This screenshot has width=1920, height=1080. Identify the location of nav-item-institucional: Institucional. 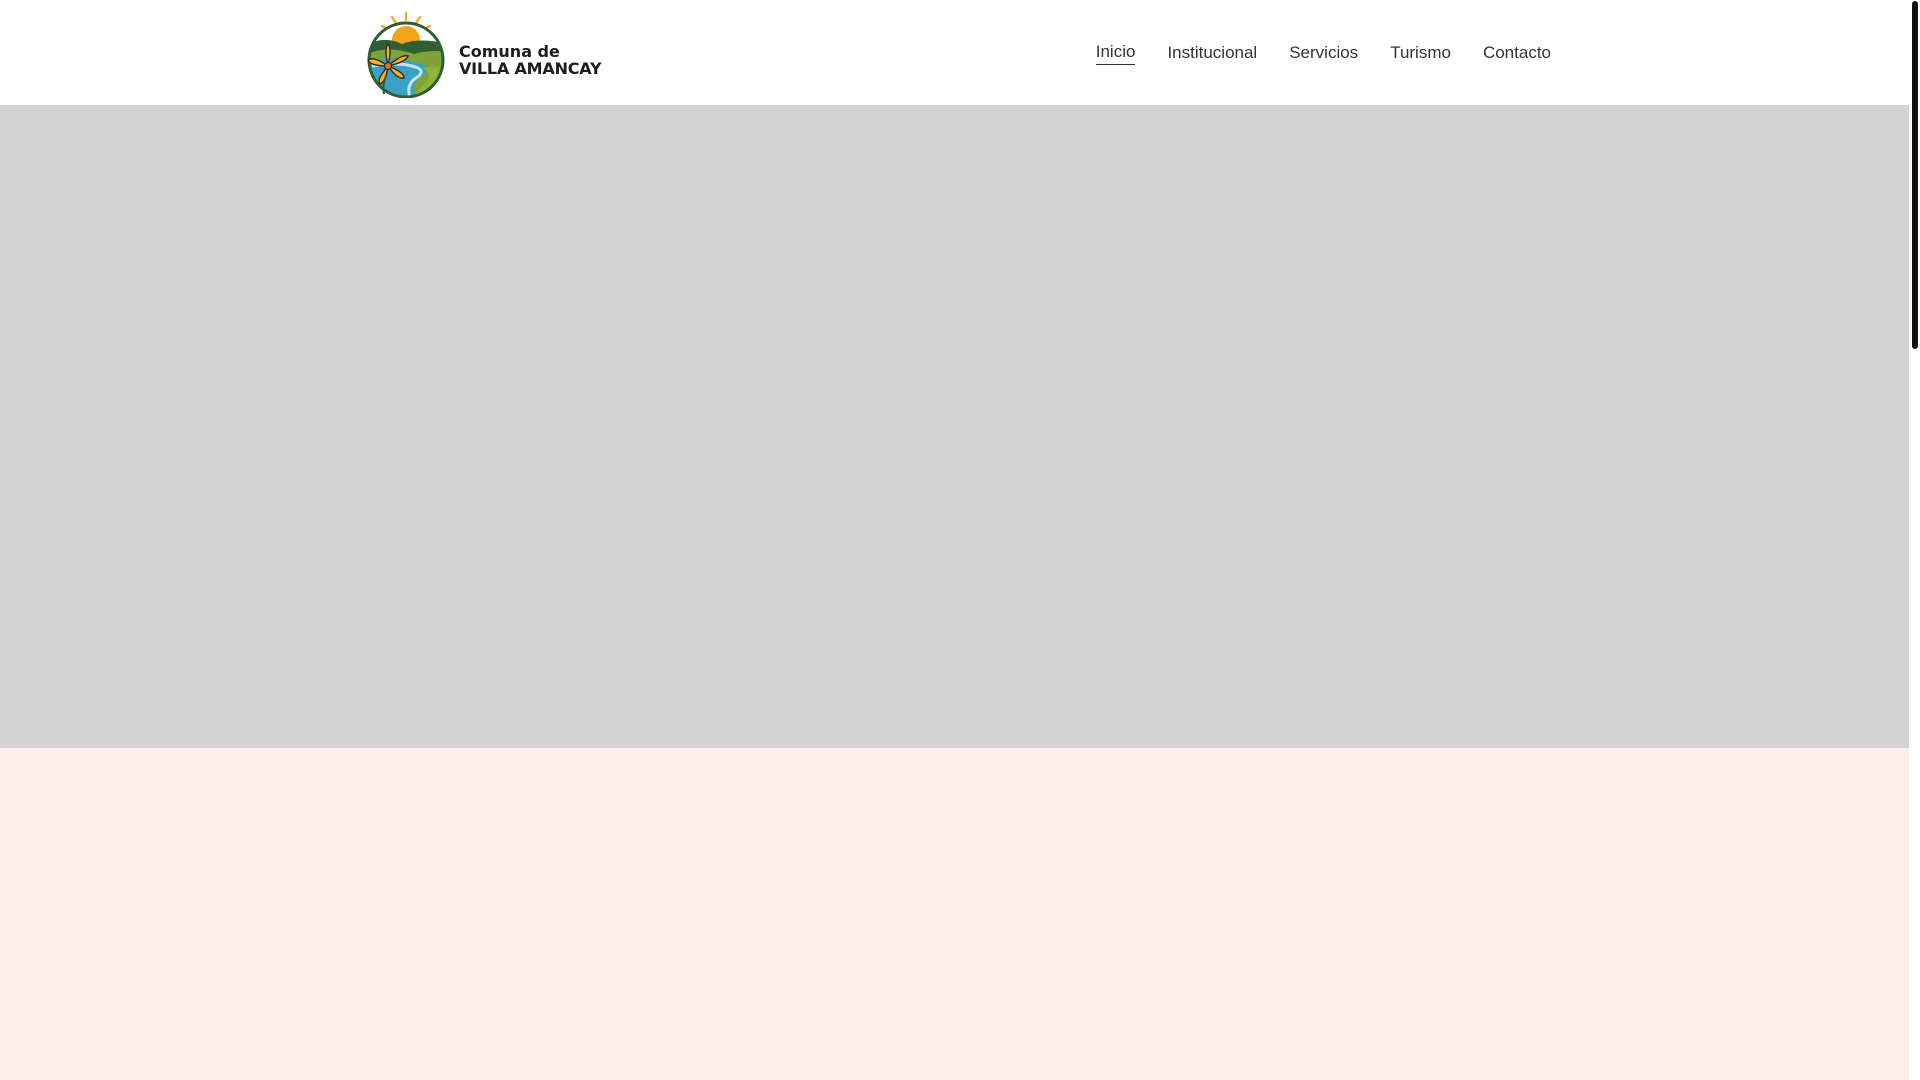
(1212, 54).